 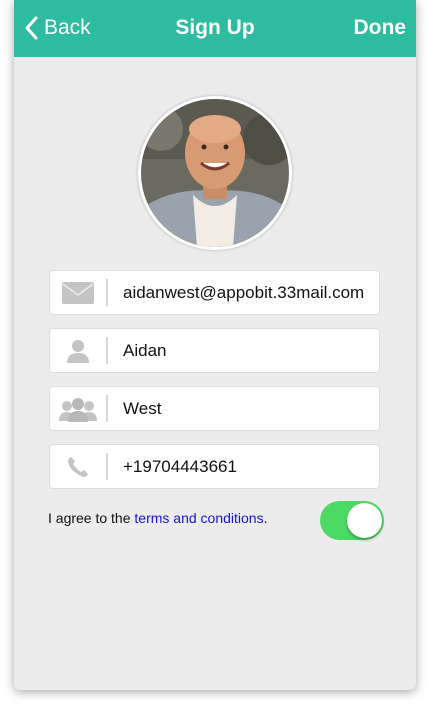 What do you see at coordinates (78, 409) in the screenshot?
I see `users-icon` at bounding box center [78, 409].